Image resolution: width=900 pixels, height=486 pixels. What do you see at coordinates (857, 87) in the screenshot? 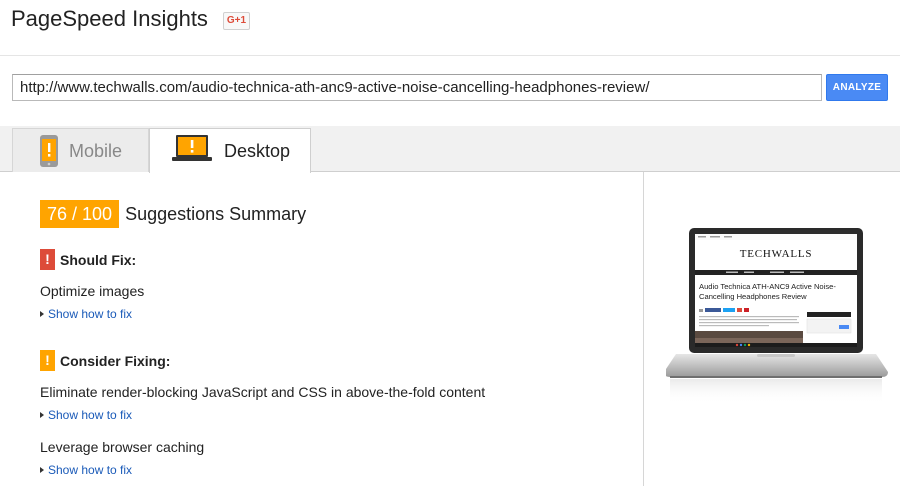
I see `analyze-button: ANALYZE` at bounding box center [857, 87].